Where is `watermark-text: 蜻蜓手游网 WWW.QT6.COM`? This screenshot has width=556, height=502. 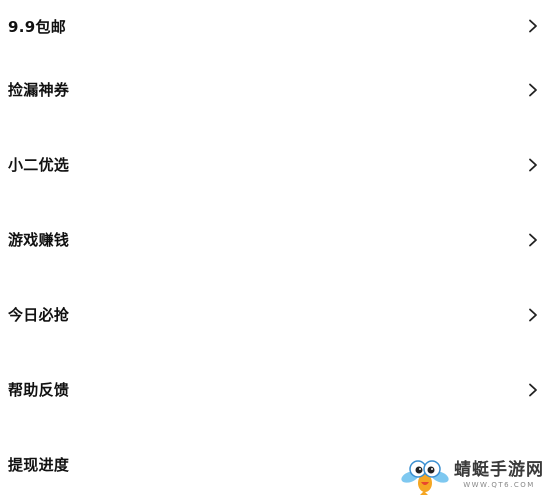 watermark-text: 蜻蜓手游网 WWW.QT6.COM is located at coordinates (499, 474).